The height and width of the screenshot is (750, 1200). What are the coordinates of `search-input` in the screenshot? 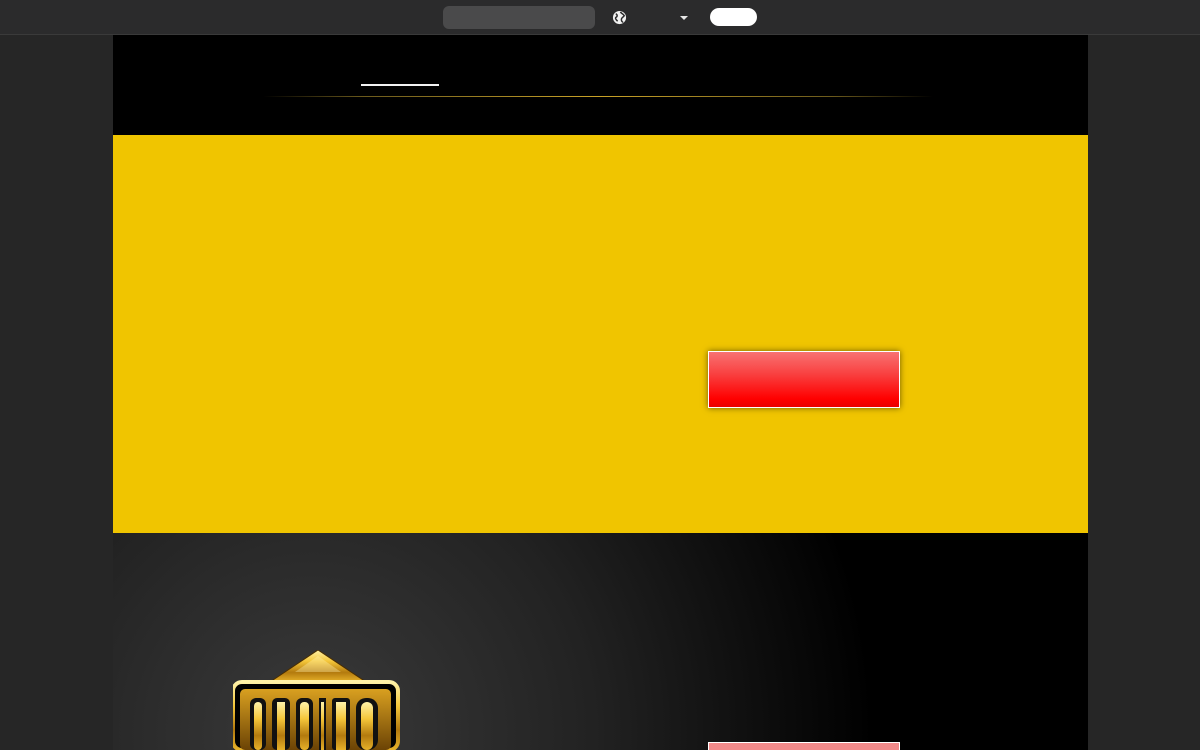 It's located at (519, 17).